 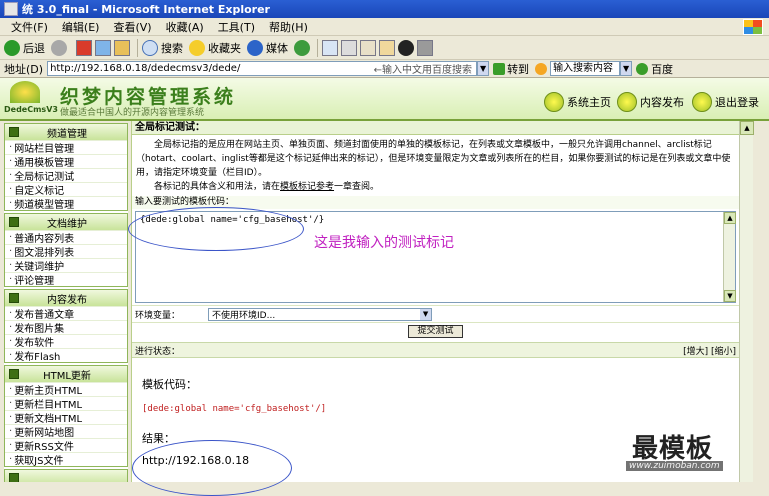 I want to click on media-icon, so click(x=255, y=47).